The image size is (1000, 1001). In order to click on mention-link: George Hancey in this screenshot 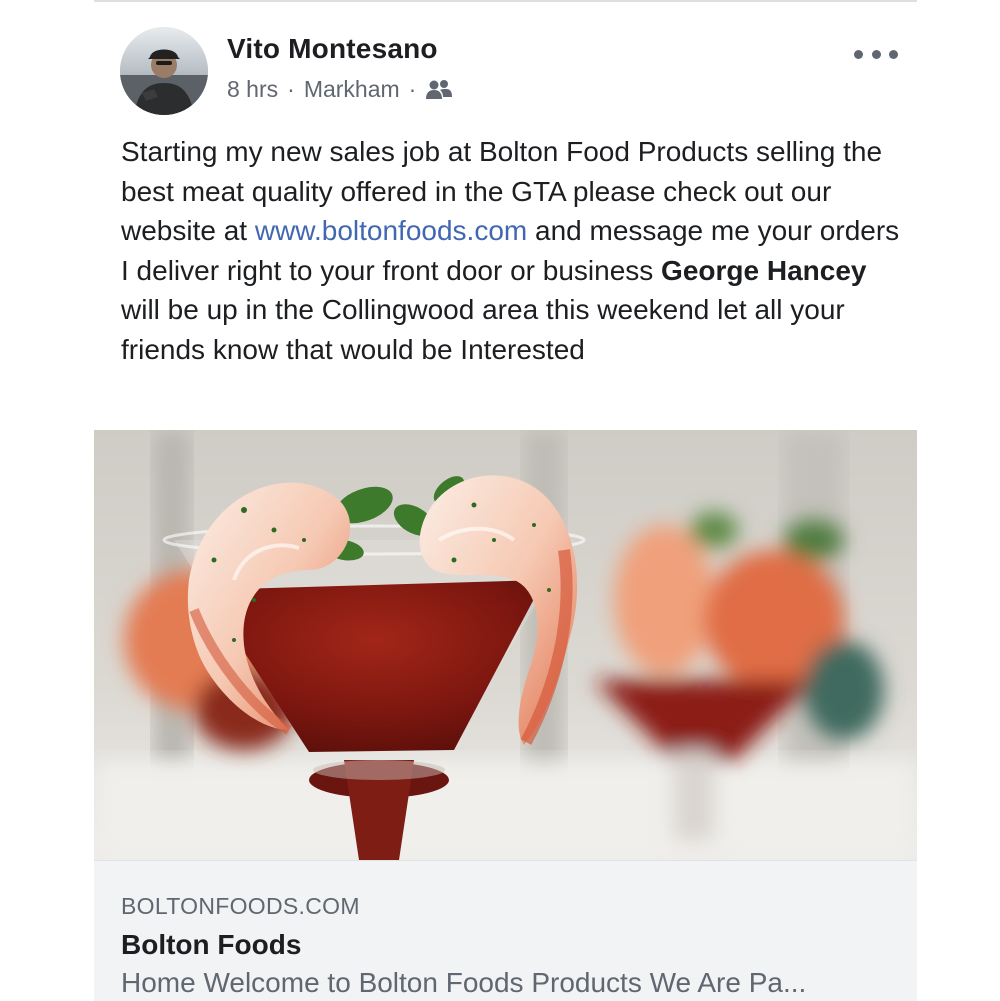, I will do `click(763, 270)`.